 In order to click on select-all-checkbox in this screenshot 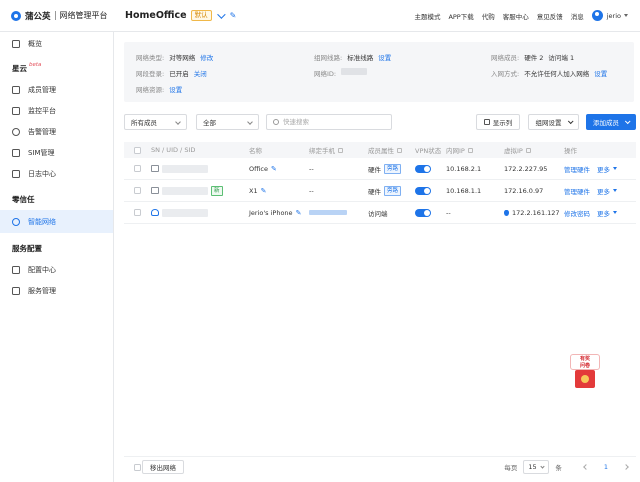, I will do `click(137, 150)`.